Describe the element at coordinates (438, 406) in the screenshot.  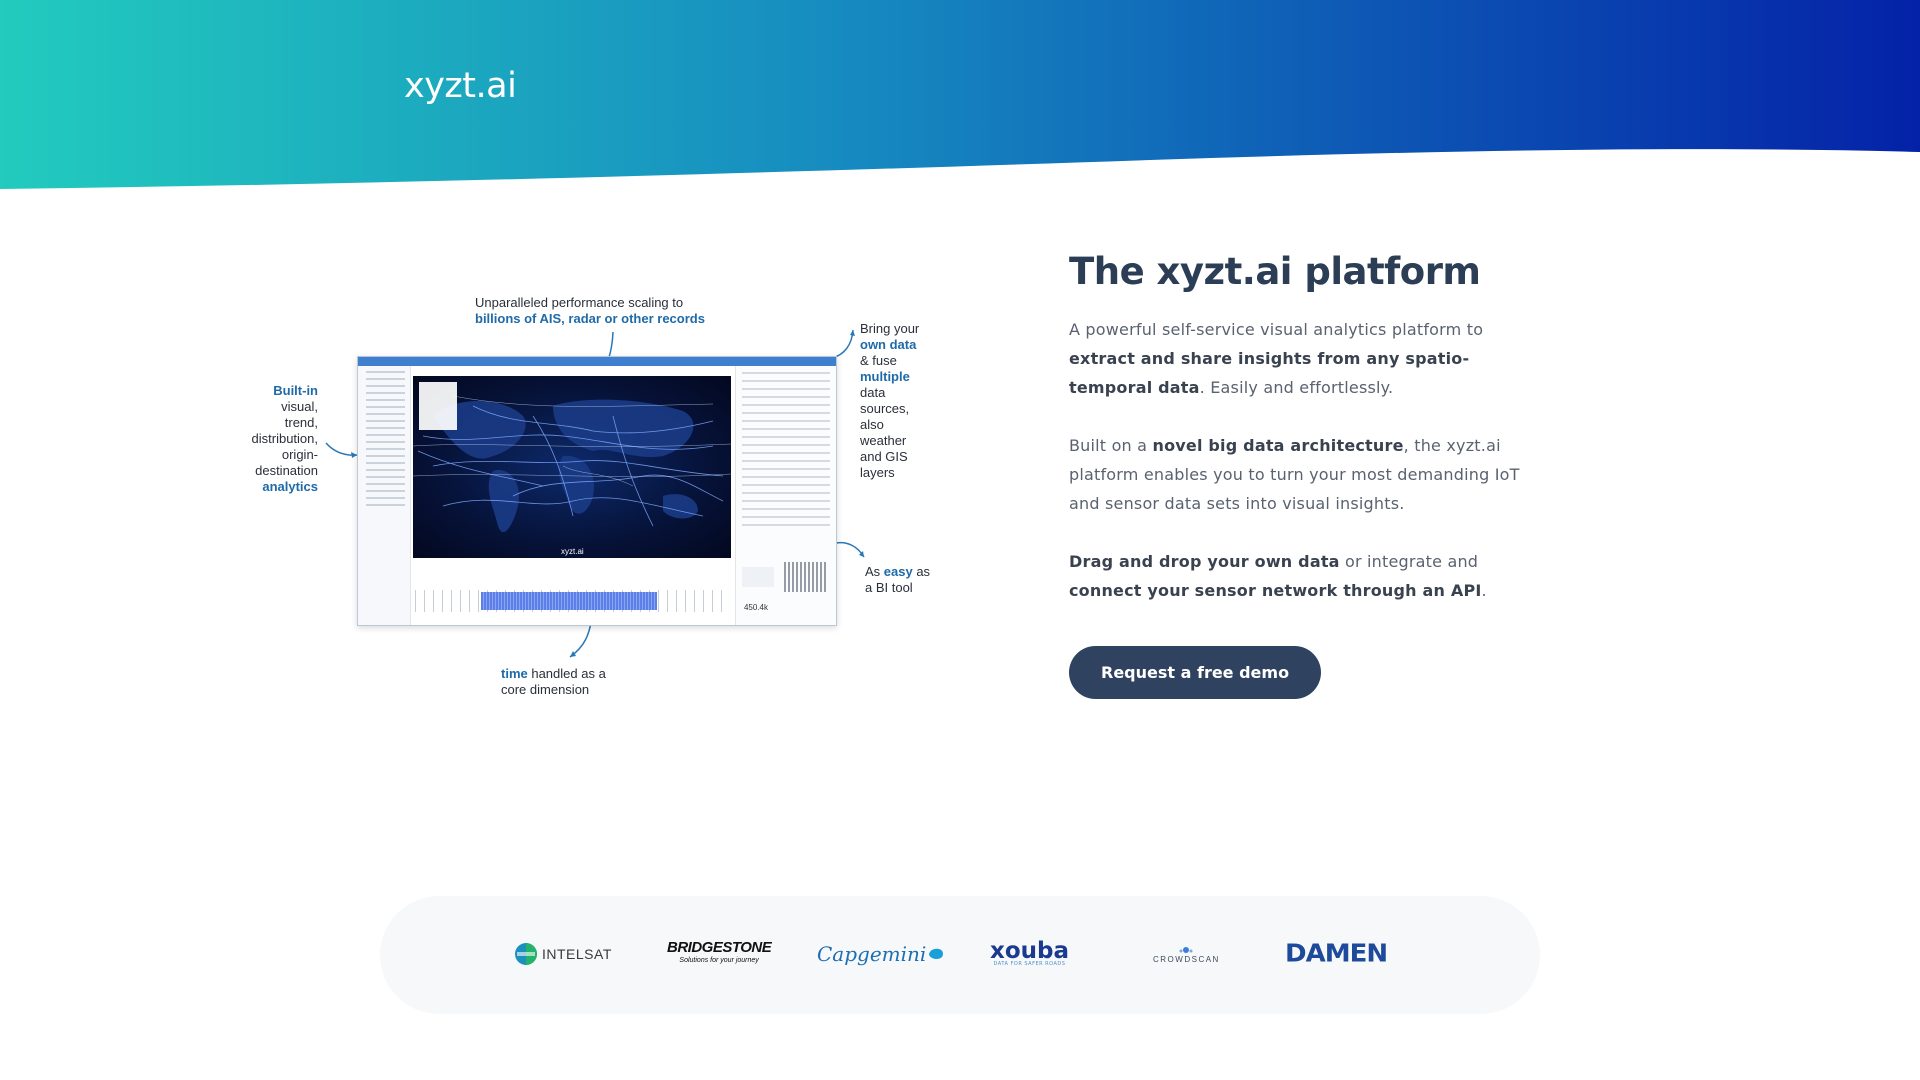
I see `map-legend` at that location.